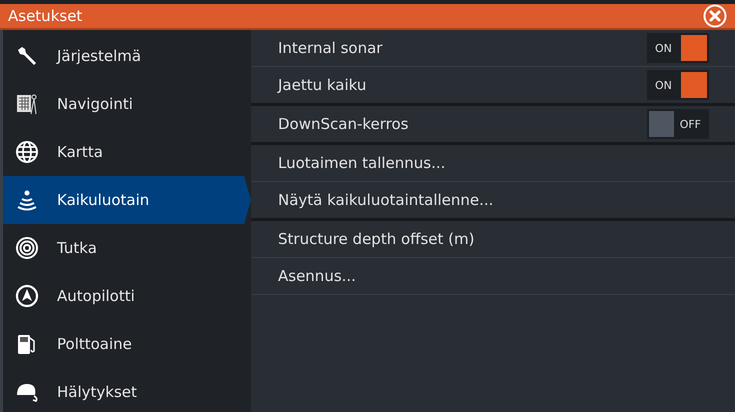 The width and height of the screenshot is (735, 412). What do you see at coordinates (493, 239) in the screenshot?
I see `setting-row: Structure depth offset (m)` at bounding box center [493, 239].